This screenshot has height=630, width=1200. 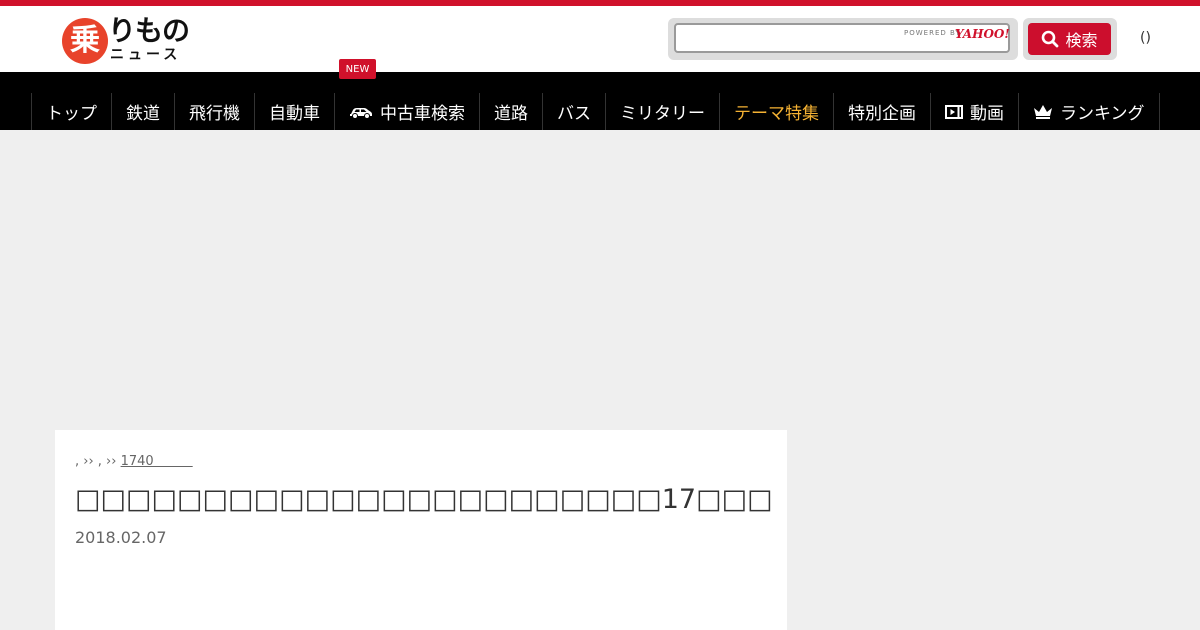 I want to click on search-icon, so click(x=1050, y=39).